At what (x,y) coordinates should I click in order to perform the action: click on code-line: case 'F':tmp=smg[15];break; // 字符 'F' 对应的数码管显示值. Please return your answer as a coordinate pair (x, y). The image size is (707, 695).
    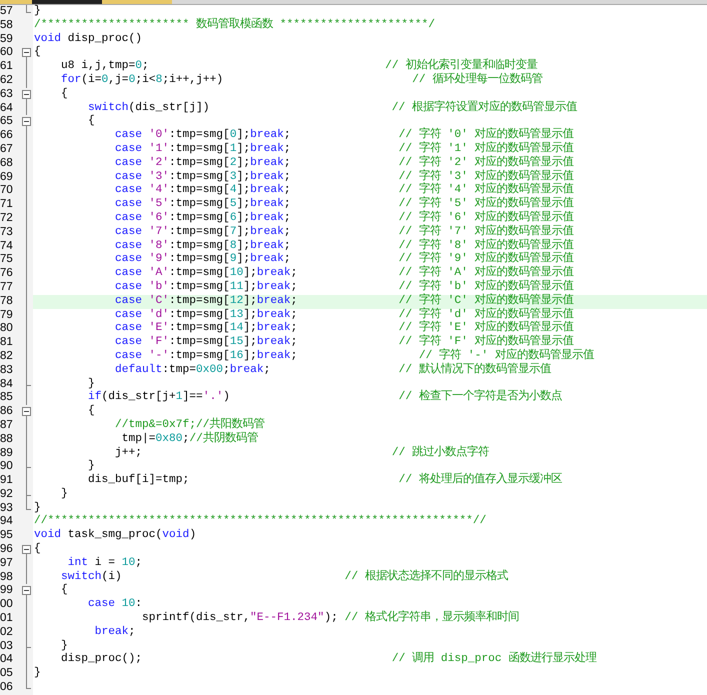
    Looking at the image, I should click on (344, 342).